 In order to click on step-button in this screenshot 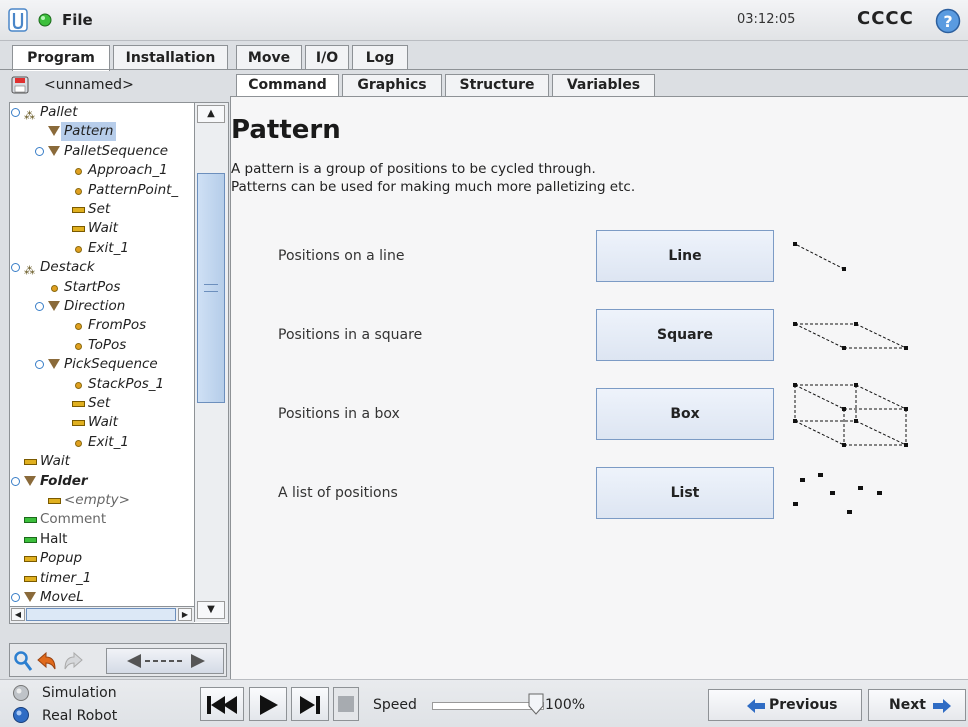, I will do `click(310, 704)`.